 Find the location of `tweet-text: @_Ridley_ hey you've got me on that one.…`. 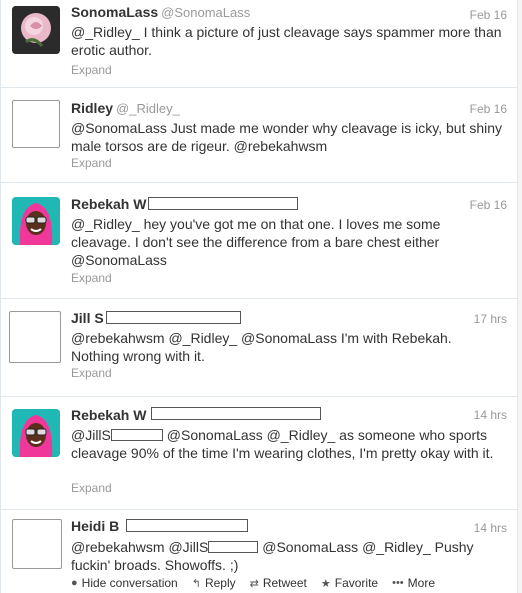

tweet-text: @_Ridley_ hey you've got me on that one.… is located at coordinates (256, 242).